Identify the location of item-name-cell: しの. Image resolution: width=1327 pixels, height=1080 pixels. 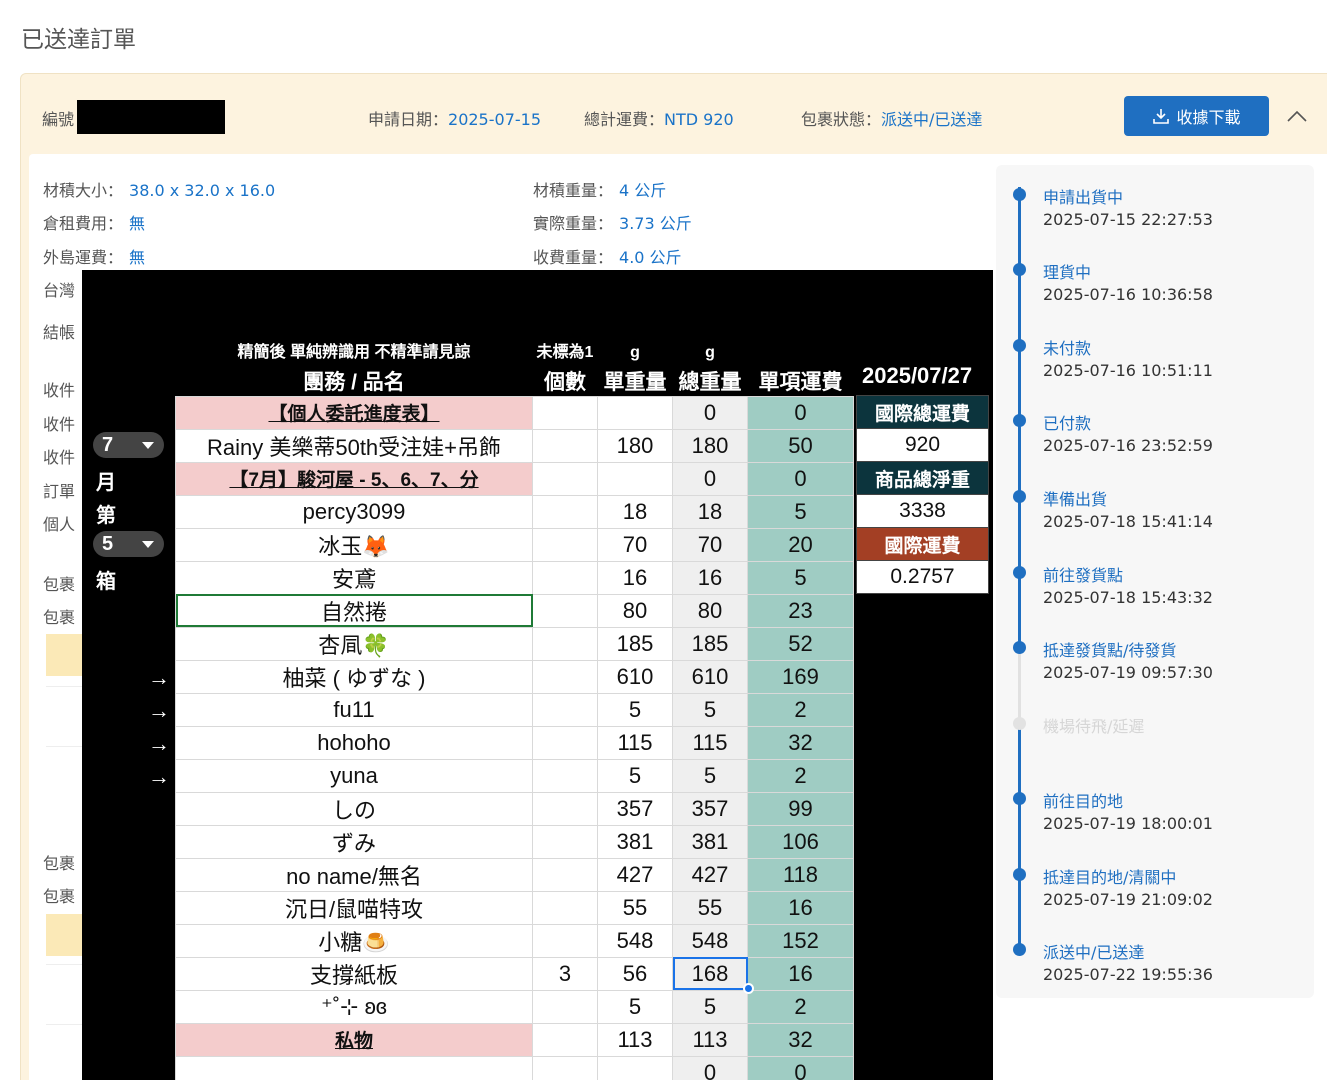
(354, 808).